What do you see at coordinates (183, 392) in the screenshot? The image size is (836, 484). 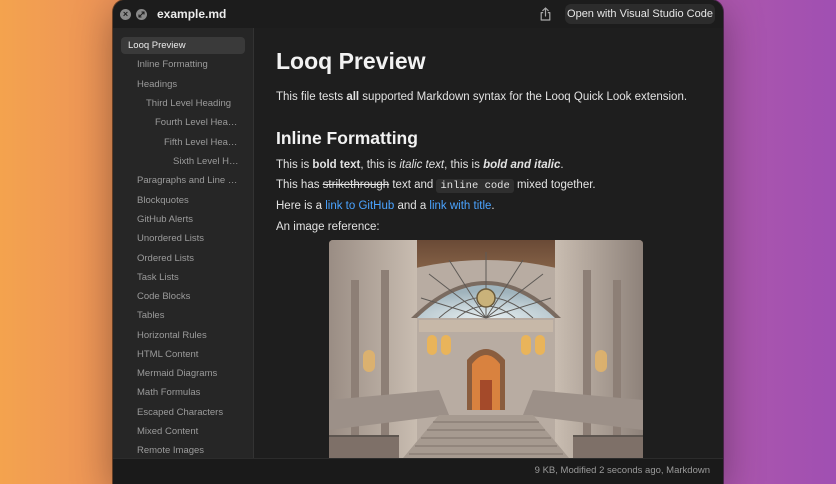 I see `sidebar-item-math-formulas: Math Formulas` at bounding box center [183, 392].